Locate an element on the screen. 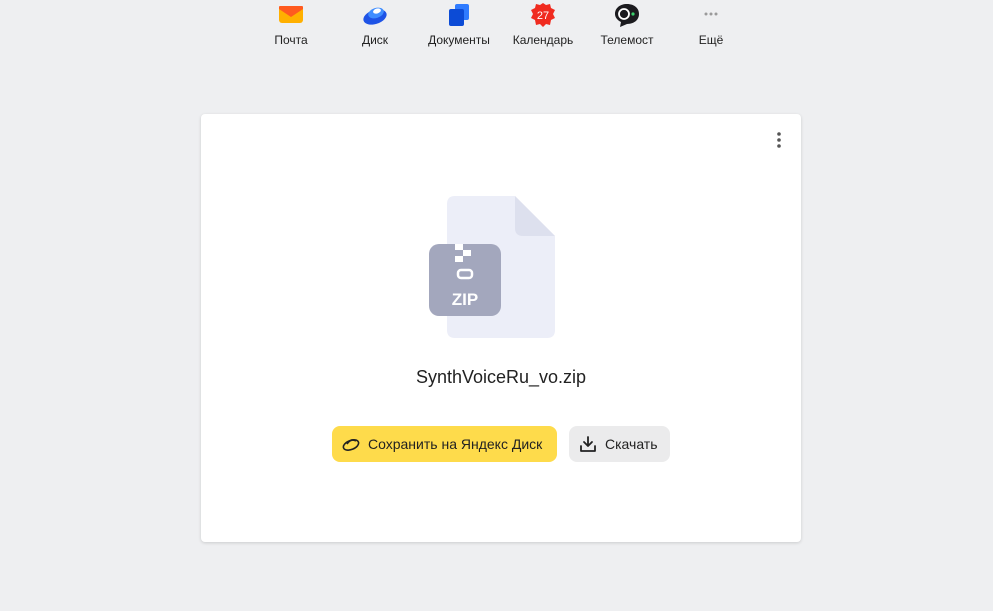 The image size is (993, 611). zip-file-icon: ZIP is located at coordinates (492, 267).